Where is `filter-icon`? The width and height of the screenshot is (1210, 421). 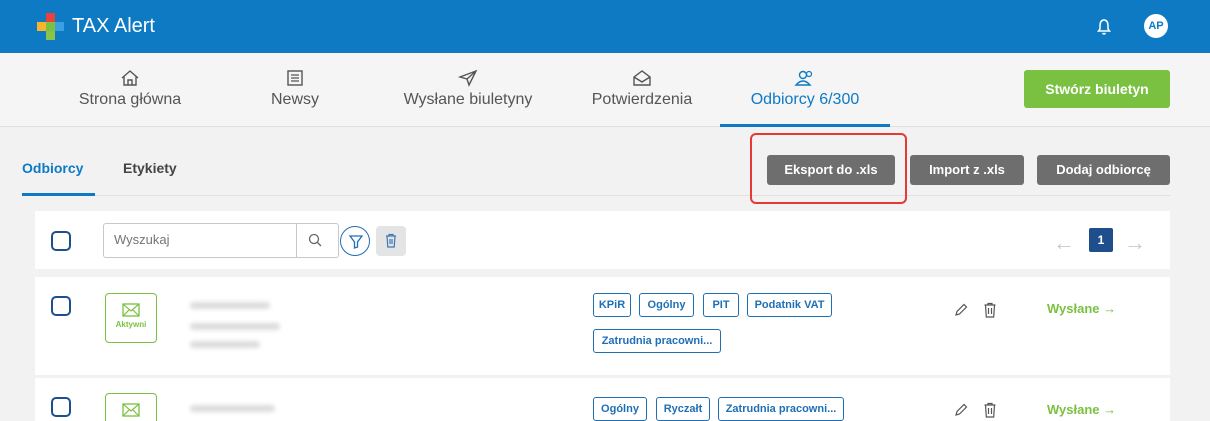 filter-icon is located at coordinates (356, 242).